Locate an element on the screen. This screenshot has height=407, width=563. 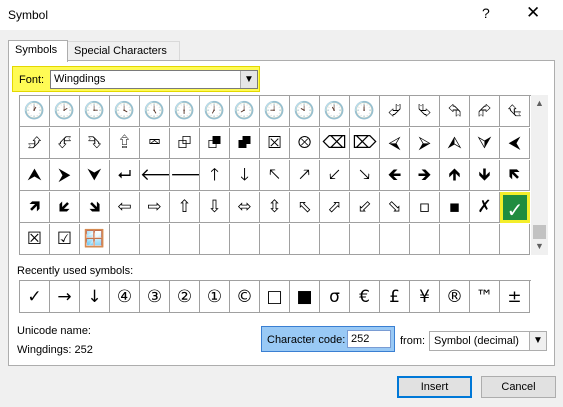
recent-symbol-cell: ™ is located at coordinates (485, 297).